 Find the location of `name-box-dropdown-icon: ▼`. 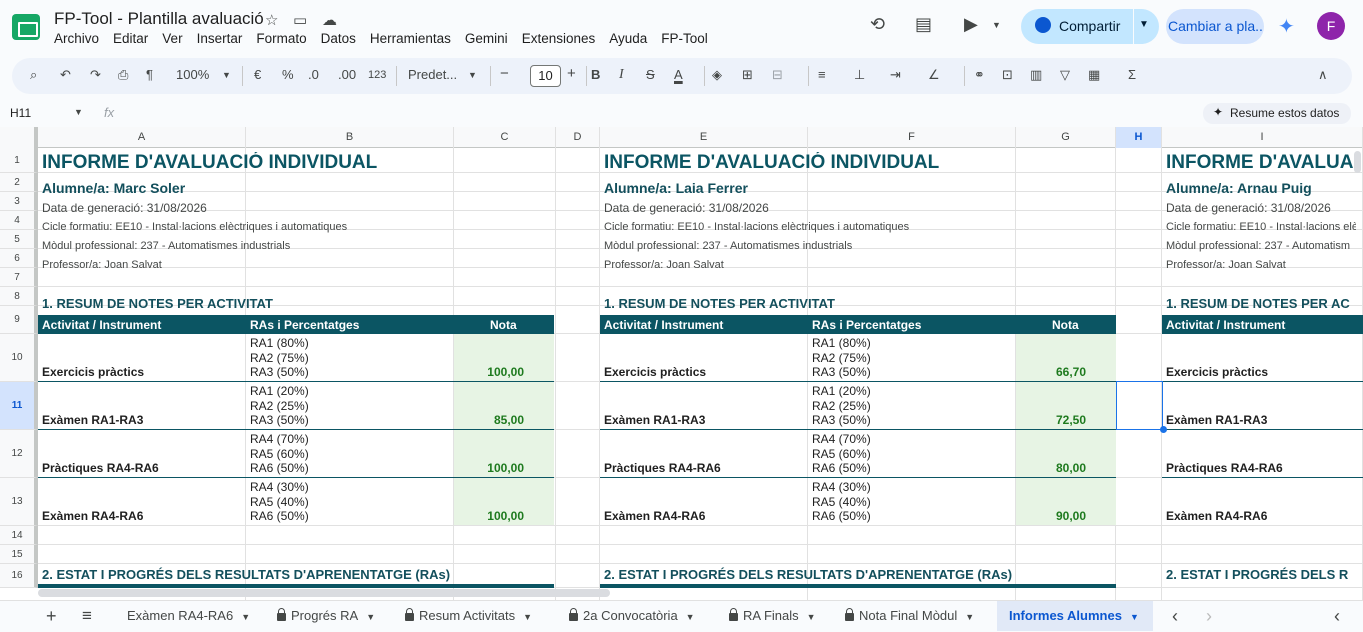

name-box-dropdown-icon: ▼ is located at coordinates (78, 112).